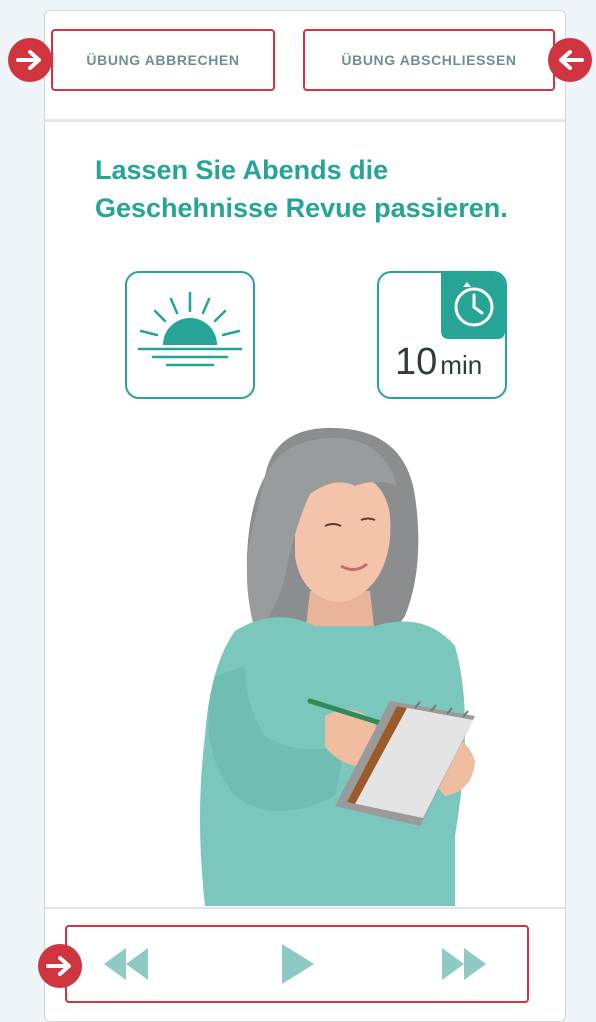  I want to click on duration-text: 10 min, so click(438, 362).